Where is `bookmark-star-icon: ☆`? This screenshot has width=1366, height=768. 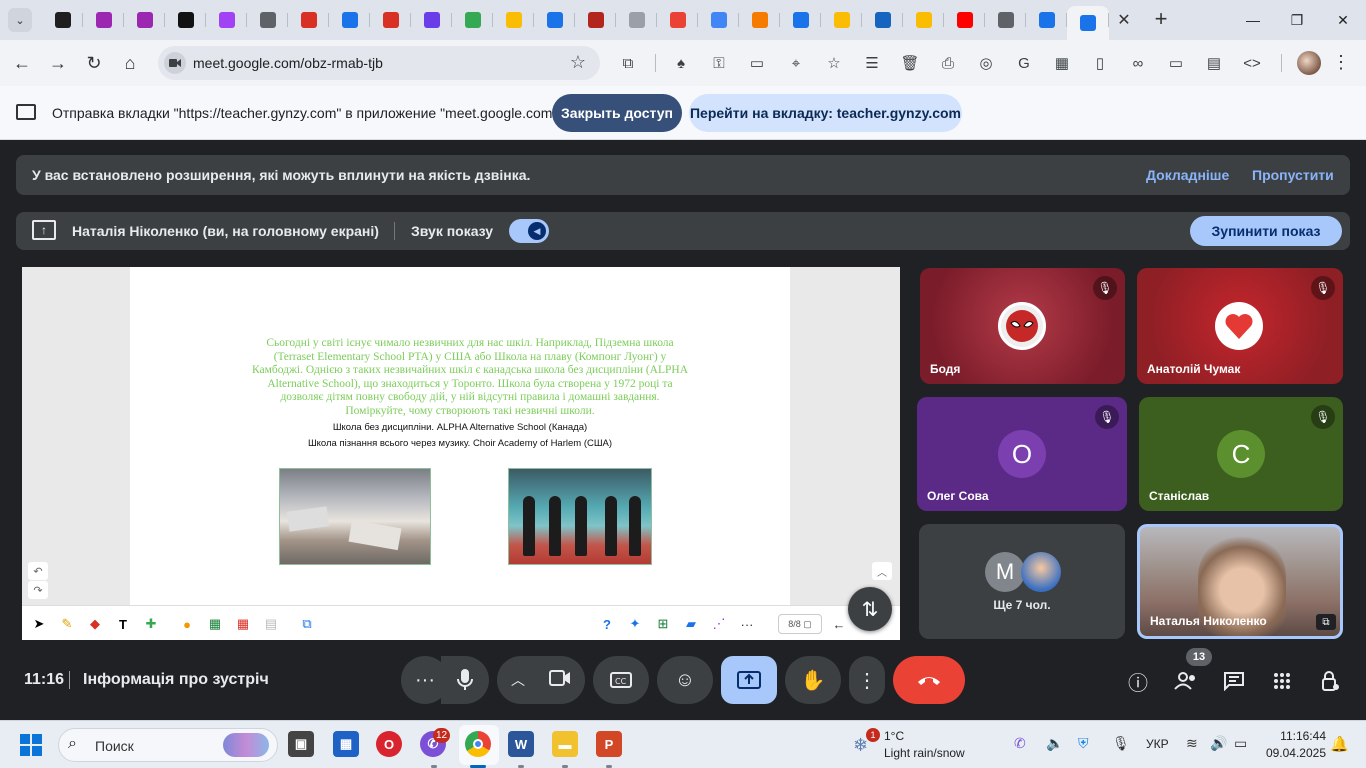 bookmark-star-icon: ☆ is located at coordinates (578, 62).